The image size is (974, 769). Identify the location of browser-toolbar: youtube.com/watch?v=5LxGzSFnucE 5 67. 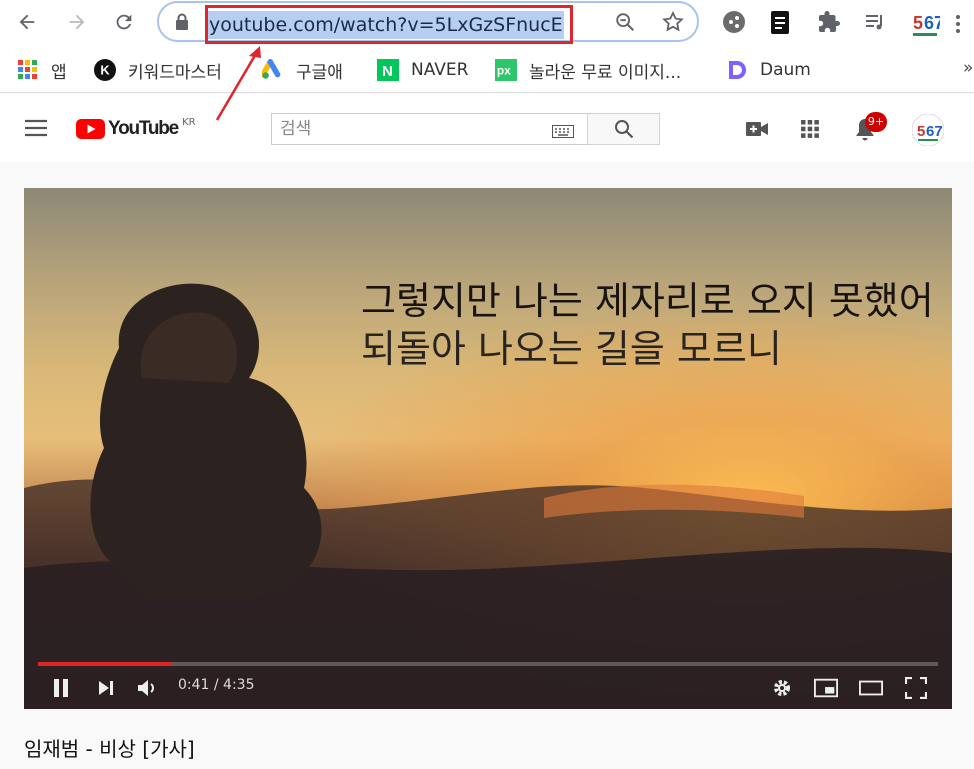
(487, 23).